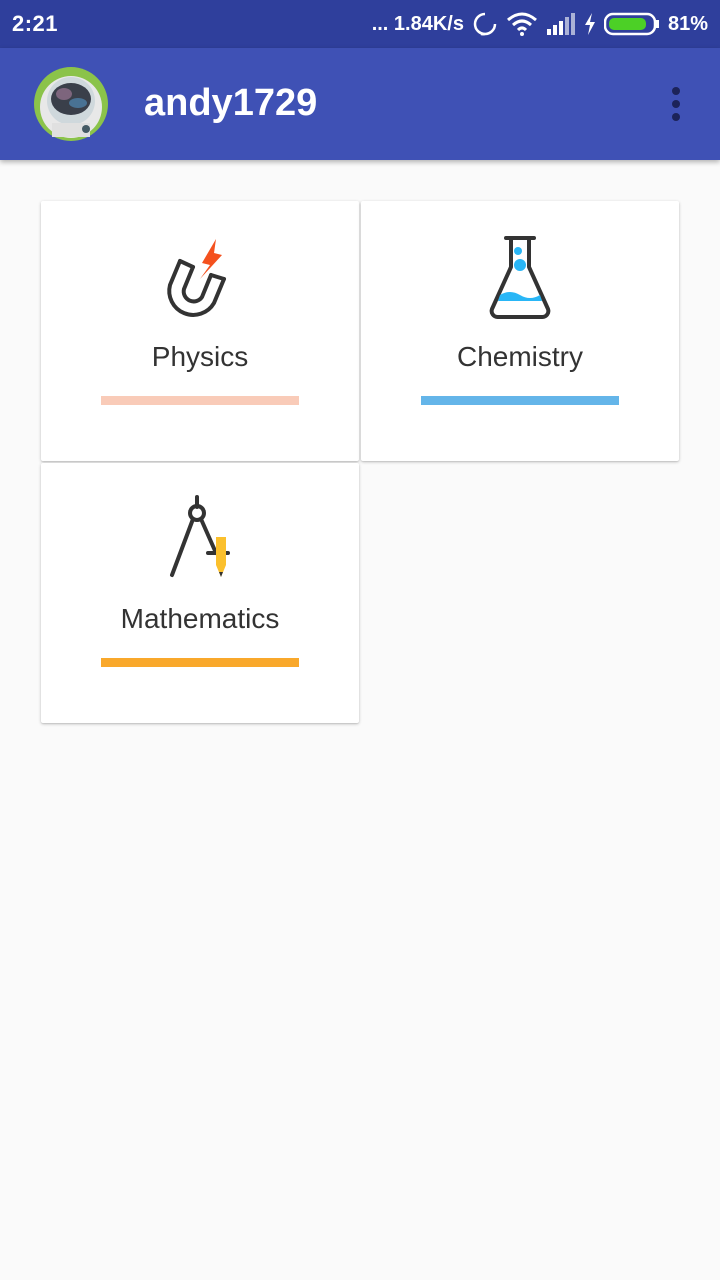  Describe the element at coordinates (200, 356) in the screenshot. I see `subject-label: Physics` at that location.